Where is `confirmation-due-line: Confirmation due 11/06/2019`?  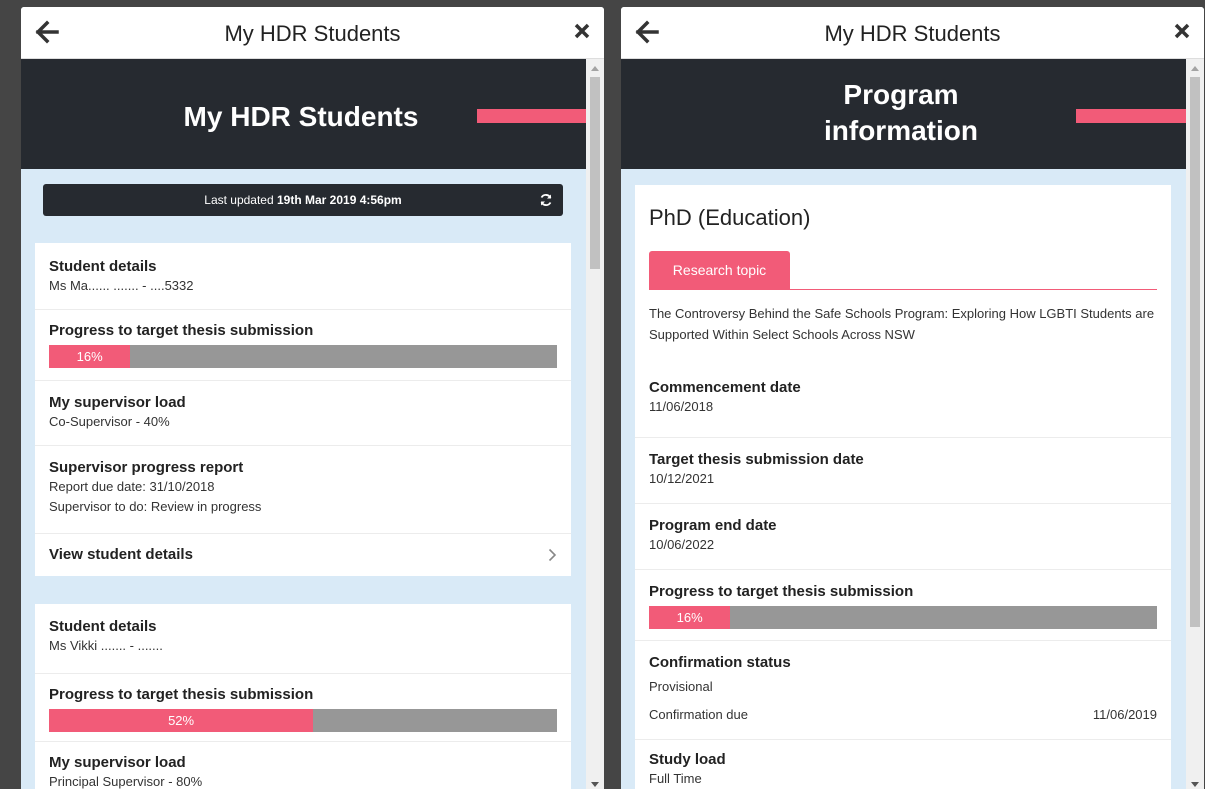
confirmation-due-line: Confirmation due 11/06/2019 is located at coordinates (903, 708).